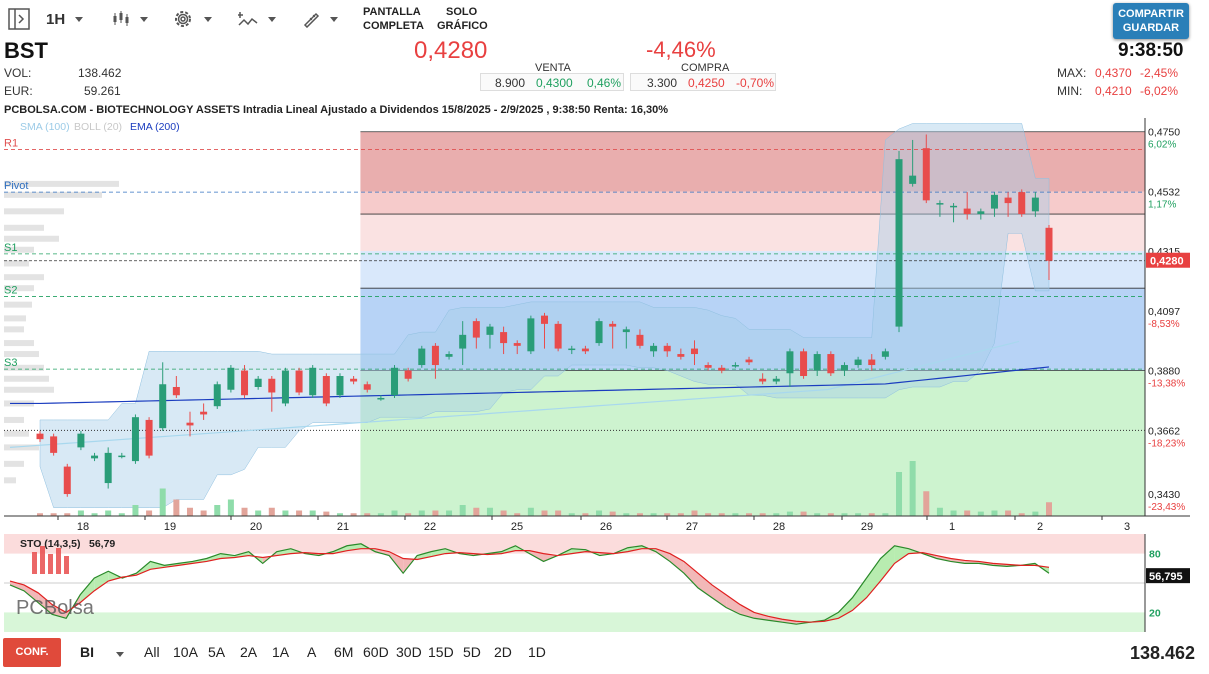 Image resolution: width=1209 pixels, height=674 pixels. What do you see at coordinates (537, 652) in the screenshot?
I see `range-1d: 1D` at bounding box center [537, 652].